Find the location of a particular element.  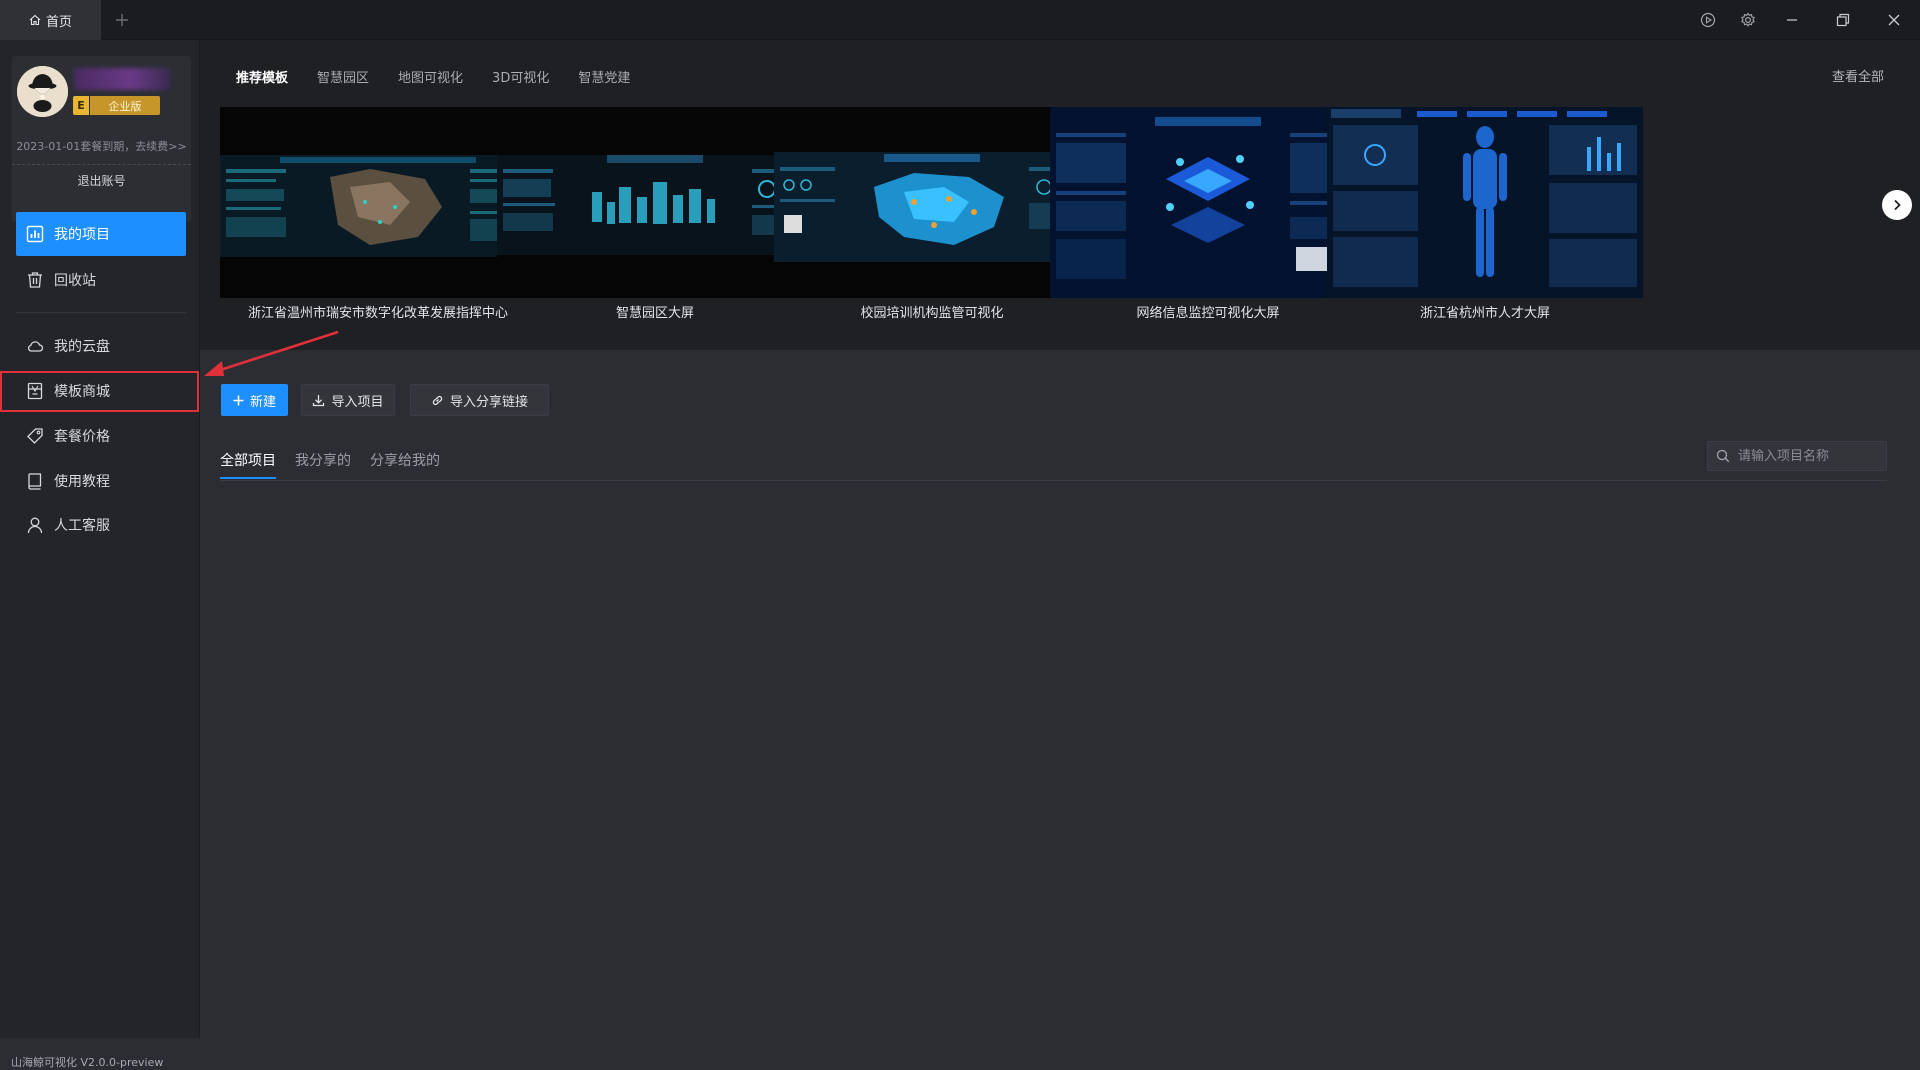

home-icon is located at coordinates (35, 20).